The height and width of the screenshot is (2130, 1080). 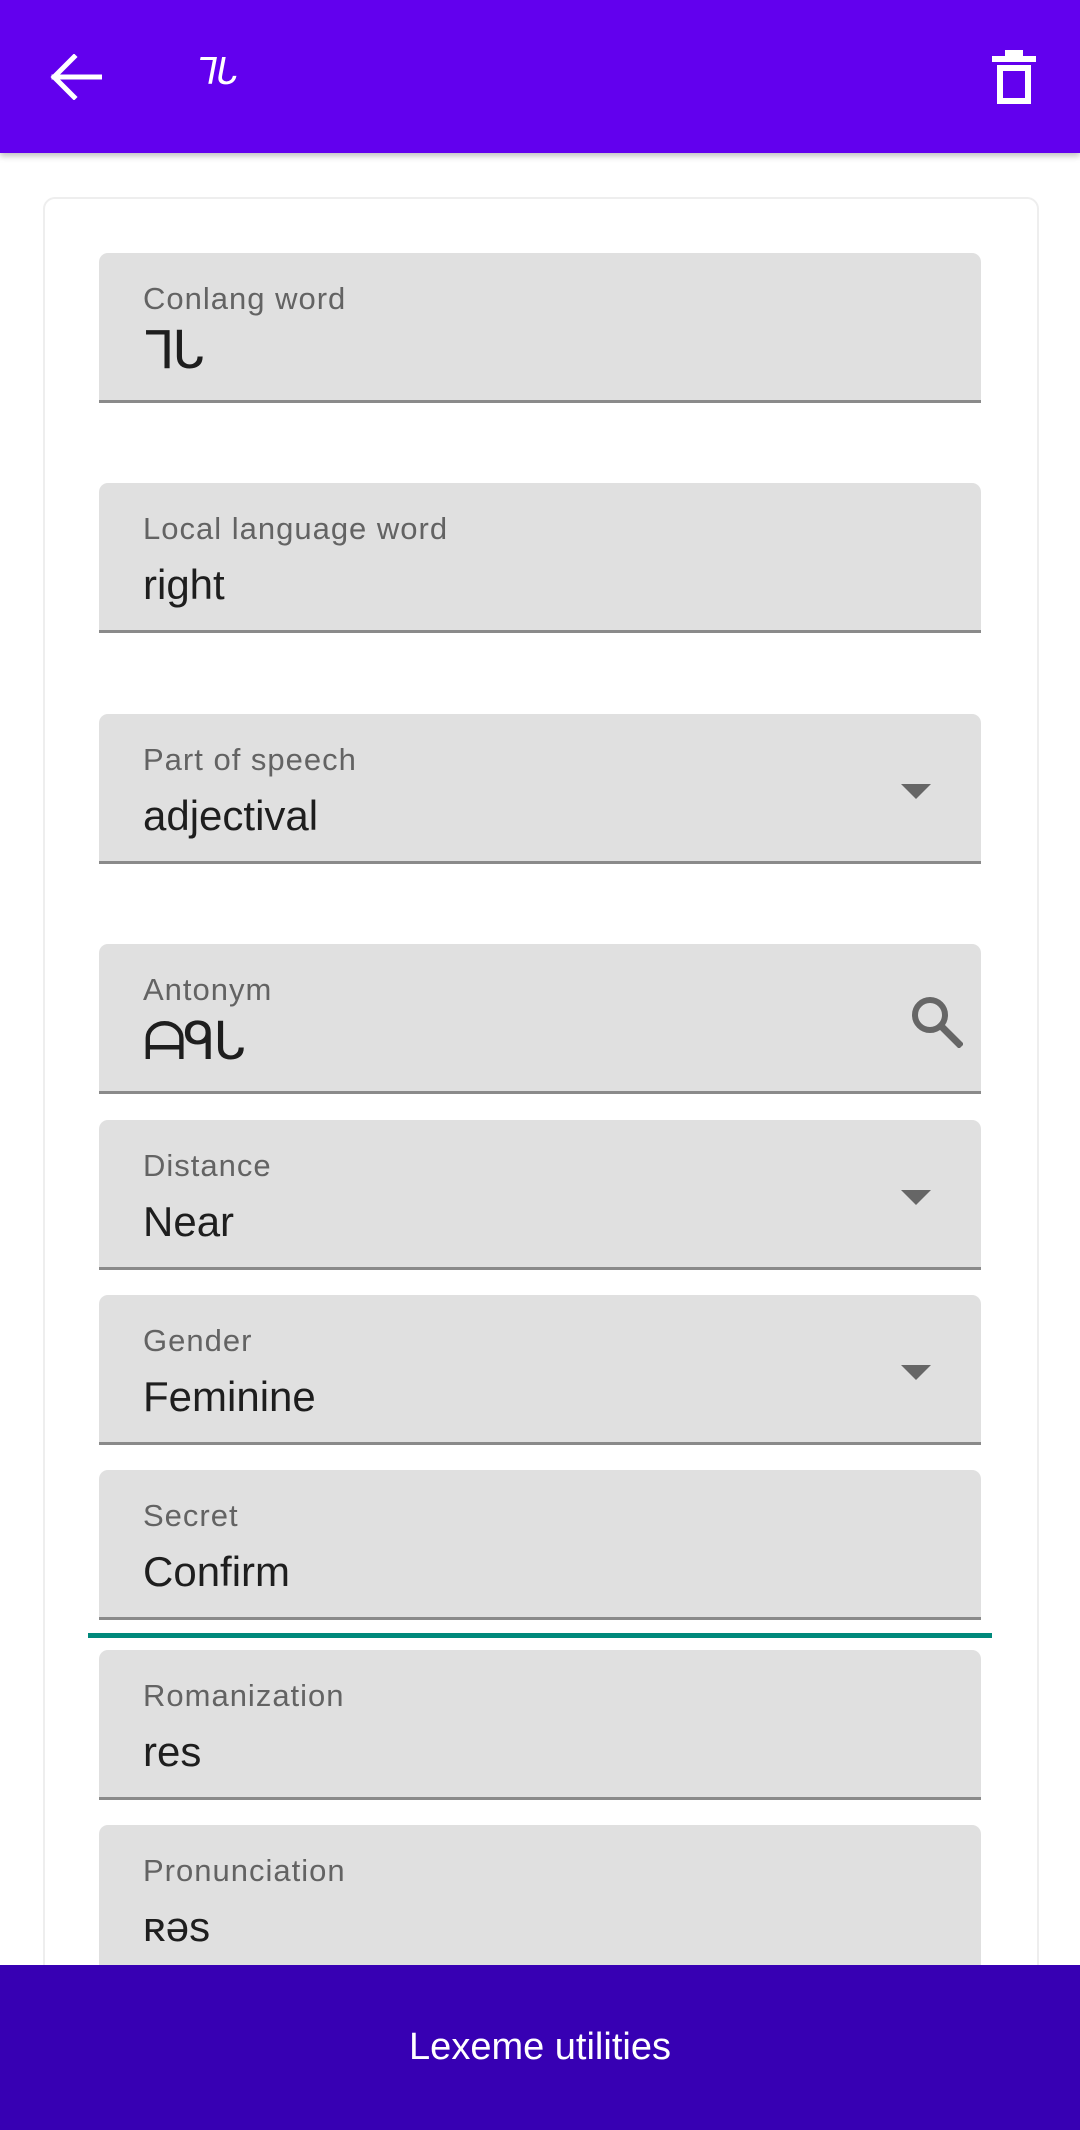 I want to click on arrow-back-icon, so click(x=76, y=77).